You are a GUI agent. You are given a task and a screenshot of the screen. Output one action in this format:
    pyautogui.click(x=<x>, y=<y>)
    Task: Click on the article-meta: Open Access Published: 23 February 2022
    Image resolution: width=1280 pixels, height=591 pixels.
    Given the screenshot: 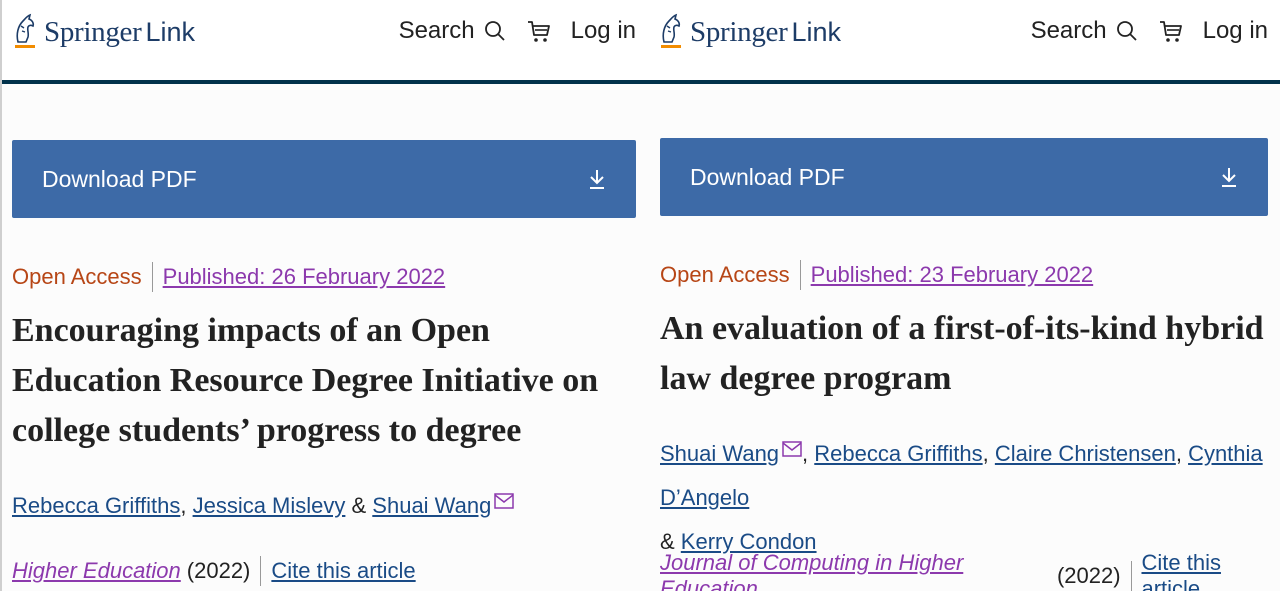 What is the action you would take?
    pyautogui.click(x=876, y=275)
    